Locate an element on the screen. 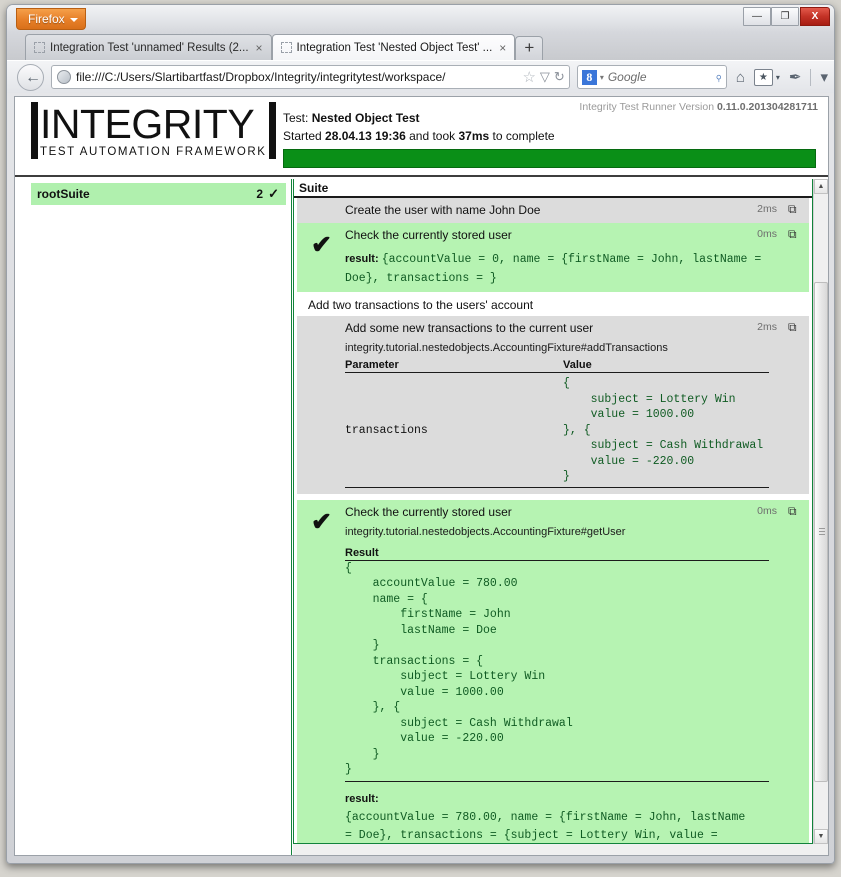 This screenshot has height=877, width=841. home-button: ⌂ is located at coordinates (740, 77).